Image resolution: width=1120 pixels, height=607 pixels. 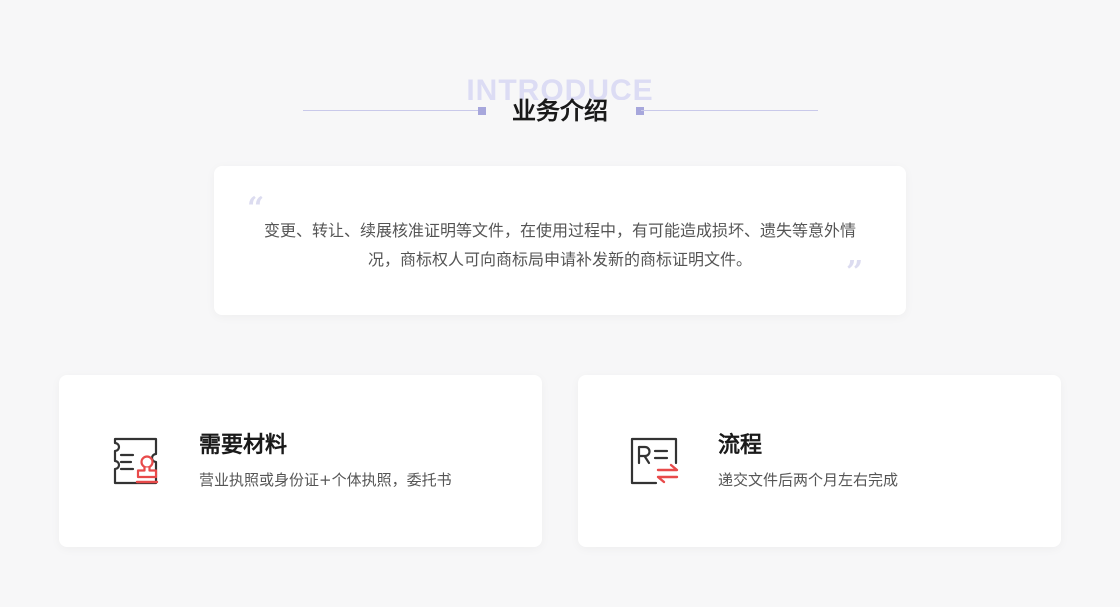 What do you see at coordinates (654, 461) in the screenshot?
I see `registered-exchange-icon` at bounding box center [654, 461].